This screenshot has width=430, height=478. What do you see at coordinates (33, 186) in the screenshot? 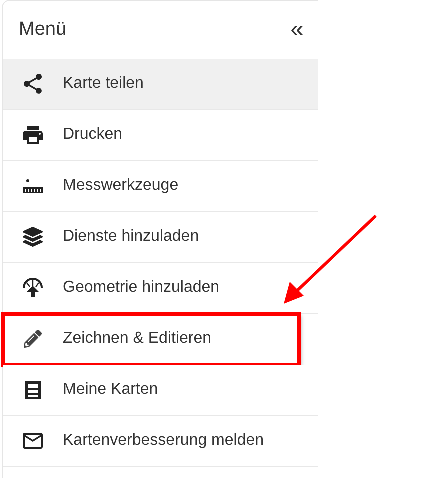
I see `ruler-icon` at bounding box center [33, 186].